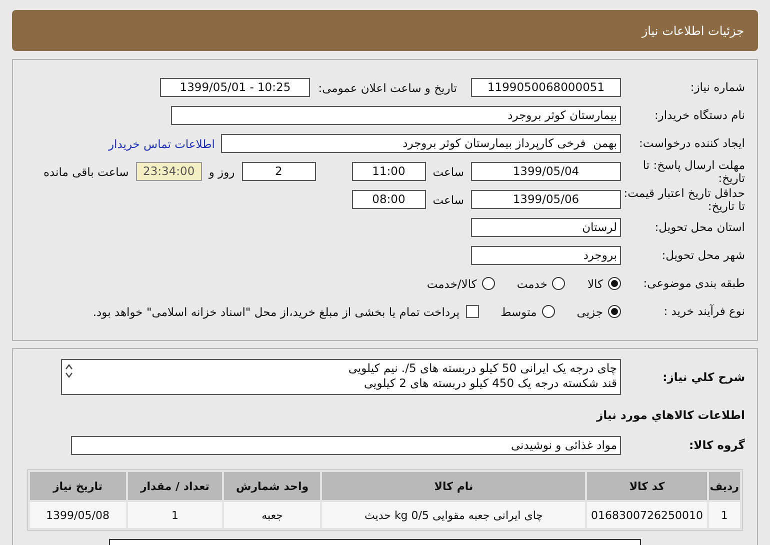  What do you see at coordinates (279, 171) in the screenshot?
I see `days-field: 2` at bounding box center [279, 171].